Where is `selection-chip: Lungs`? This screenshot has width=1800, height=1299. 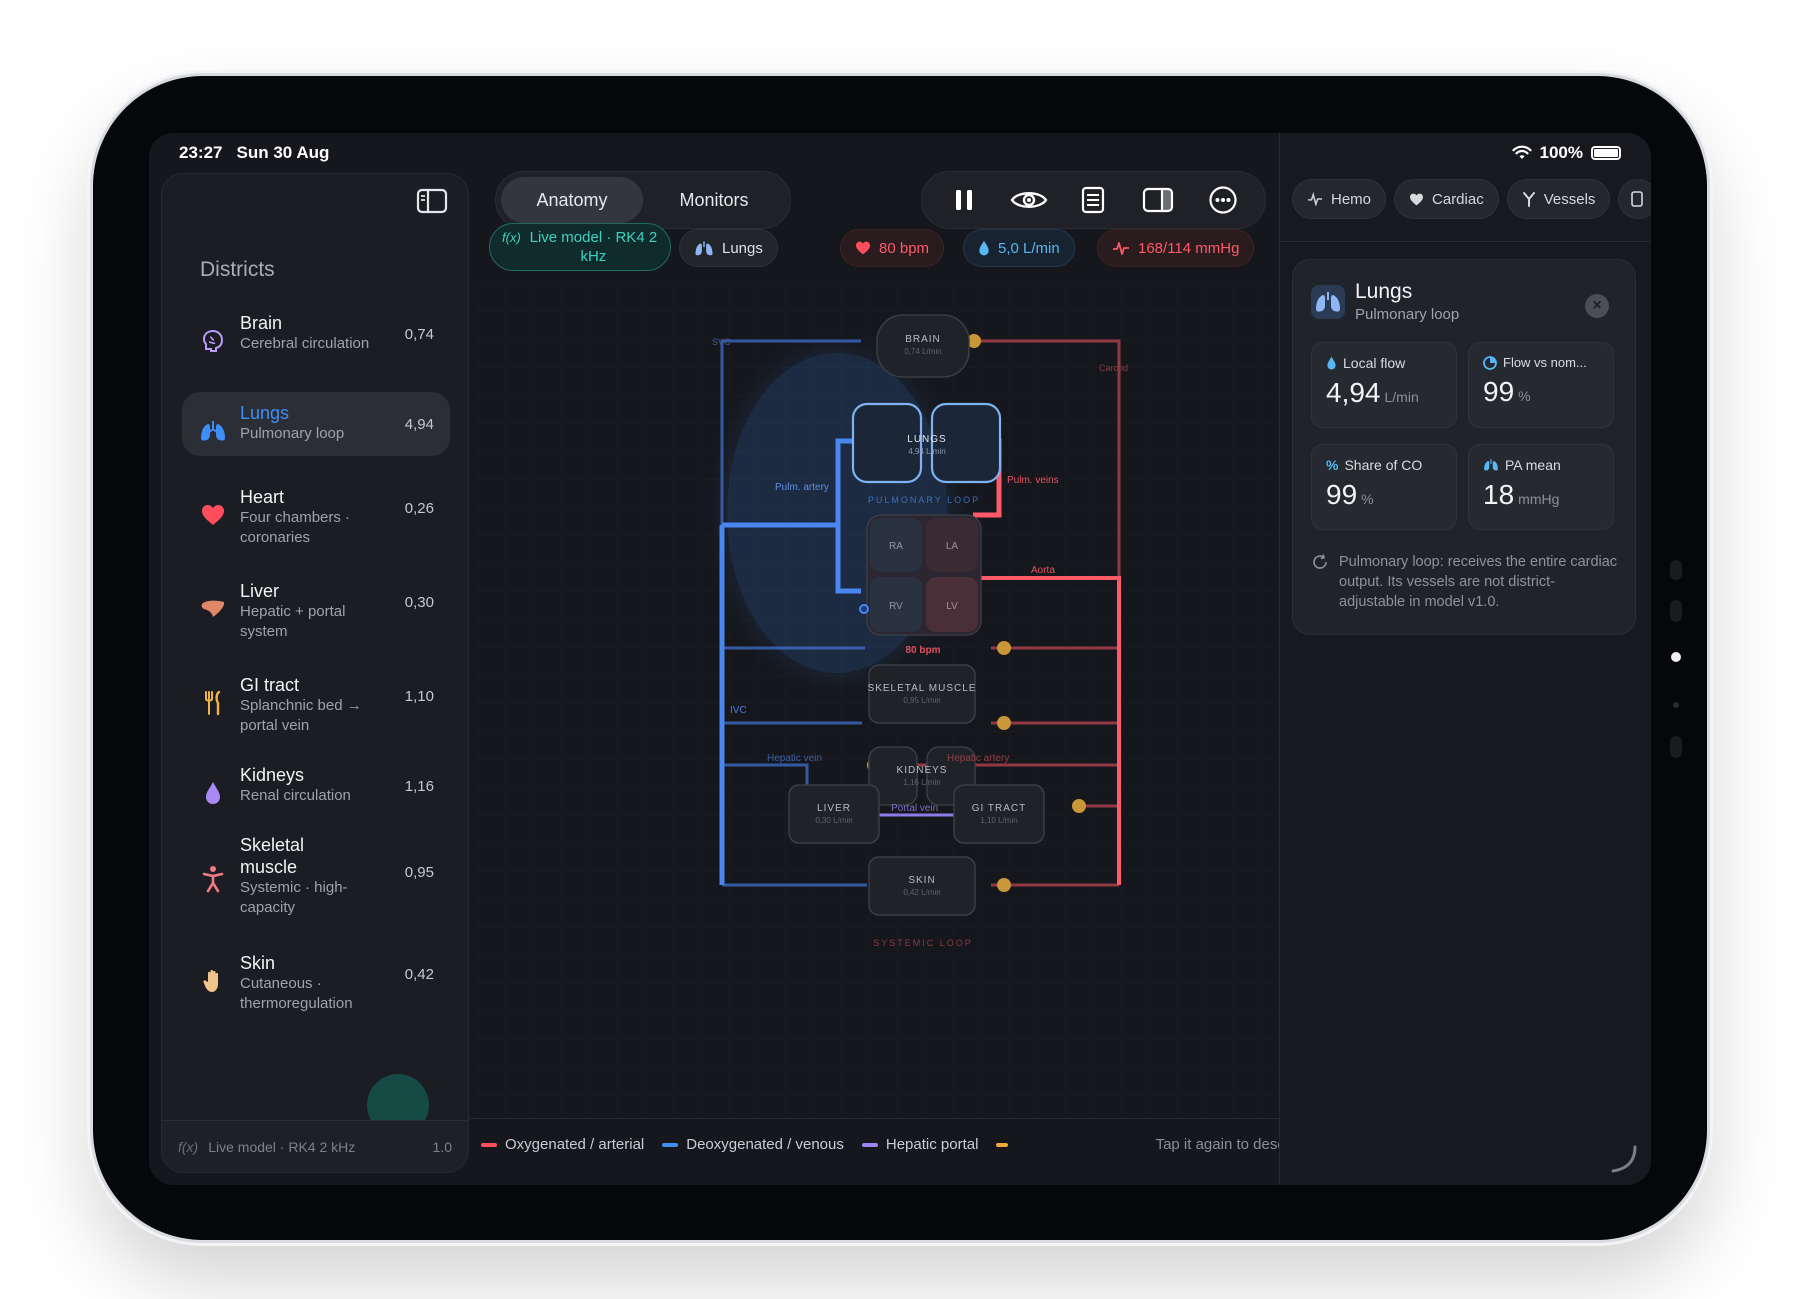
selection-chip: Lungs is located at coordinates (728, 248).